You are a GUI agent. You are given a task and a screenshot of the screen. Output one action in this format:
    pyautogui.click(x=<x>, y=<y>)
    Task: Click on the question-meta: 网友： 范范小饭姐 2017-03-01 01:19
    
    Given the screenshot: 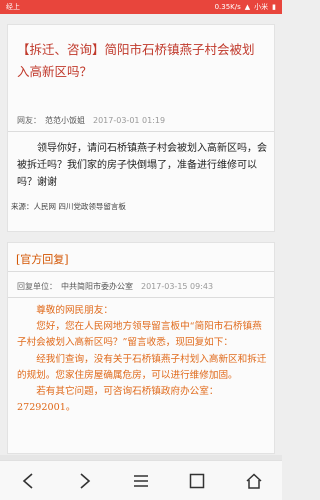 What is the action you would take?
    pyautogui.click(x=142, y=120)
    